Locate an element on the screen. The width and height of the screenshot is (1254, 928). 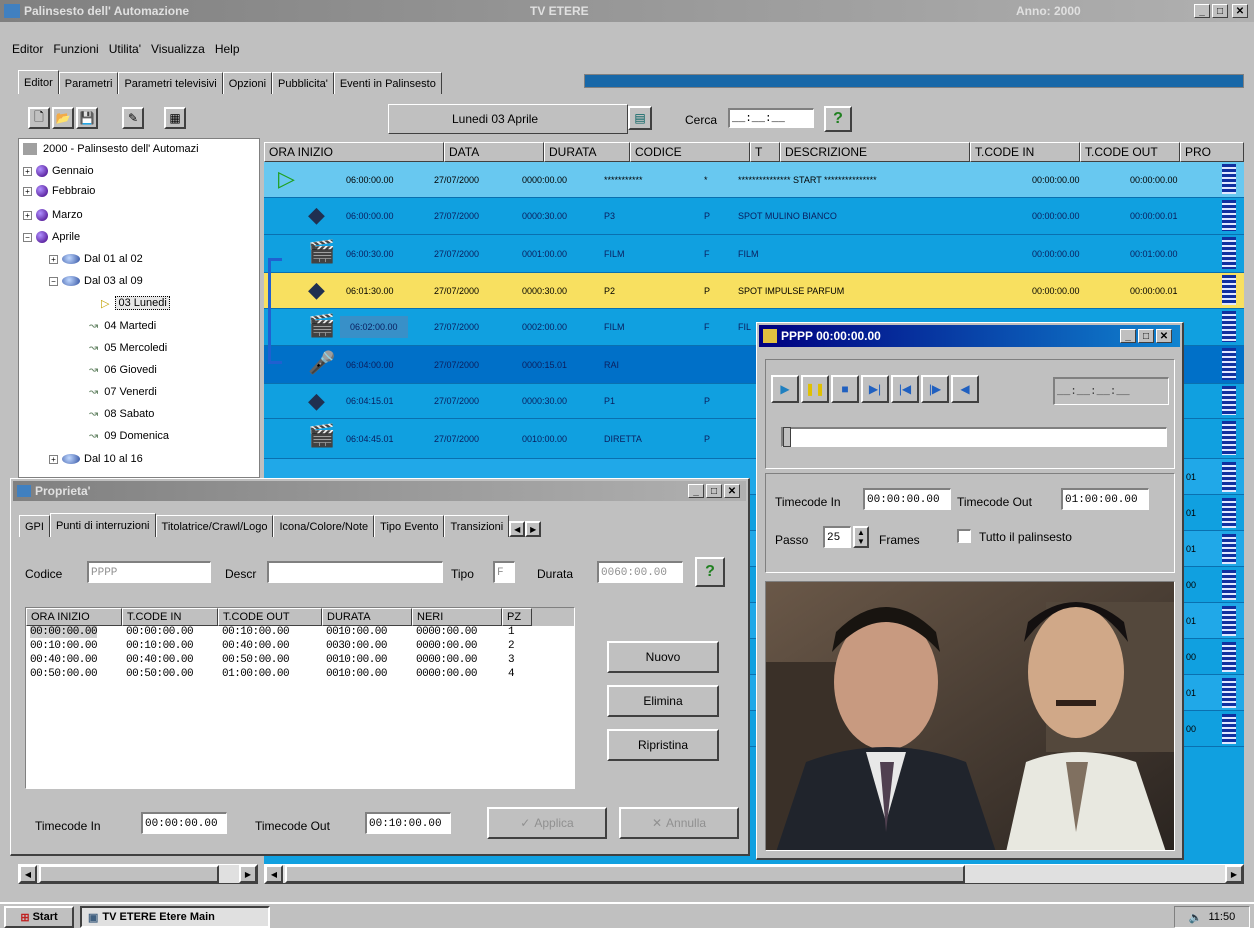
tree-month: + Marzo is located at coordinates (53, 215).